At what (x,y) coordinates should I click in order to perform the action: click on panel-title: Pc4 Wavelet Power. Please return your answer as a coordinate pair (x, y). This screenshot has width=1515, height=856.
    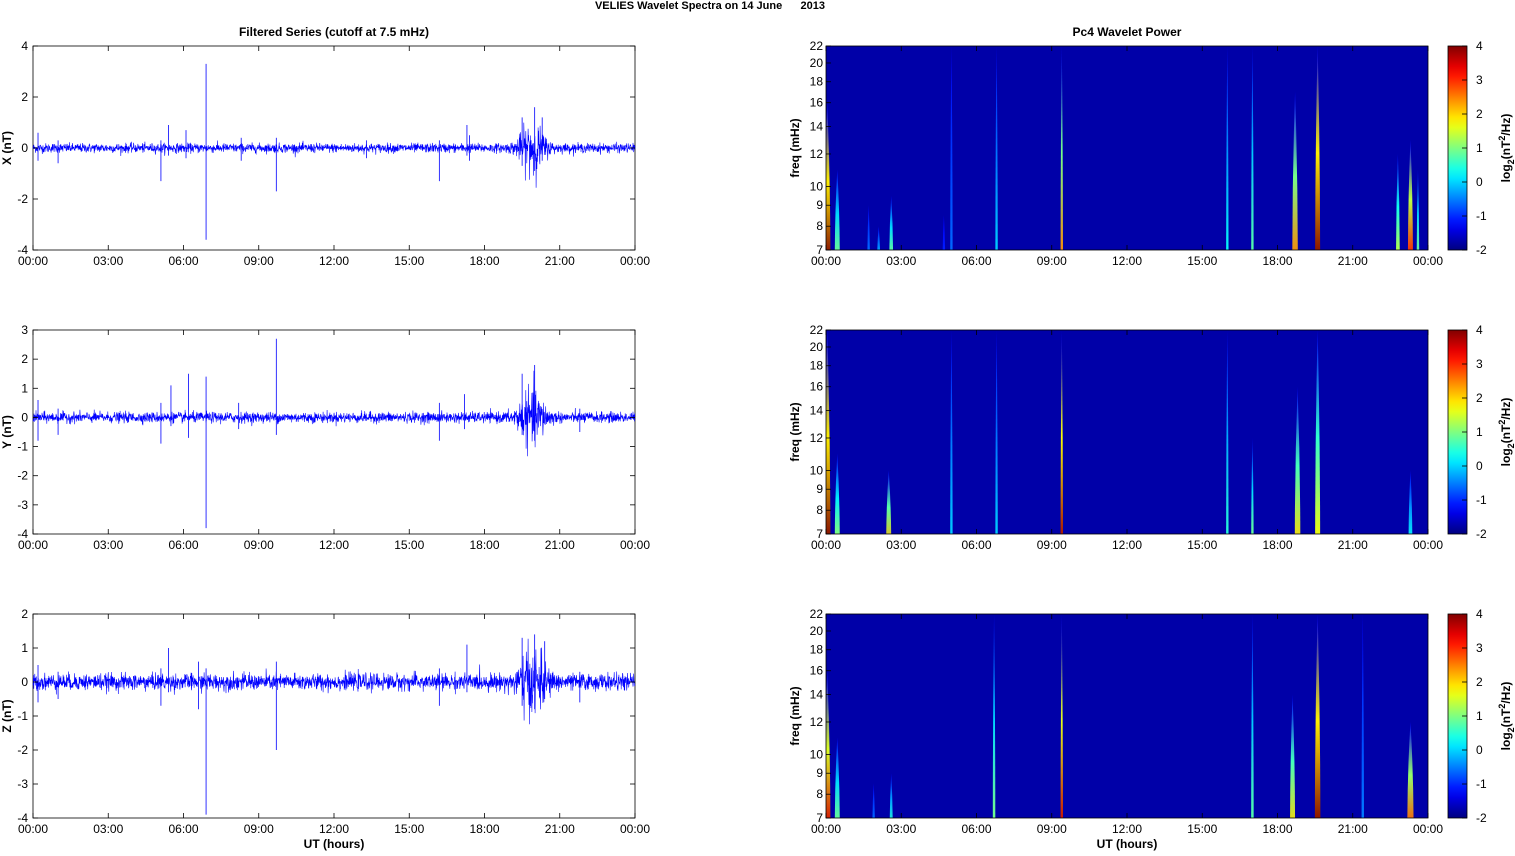
    Looking at the image, I should click on (1127, 32).